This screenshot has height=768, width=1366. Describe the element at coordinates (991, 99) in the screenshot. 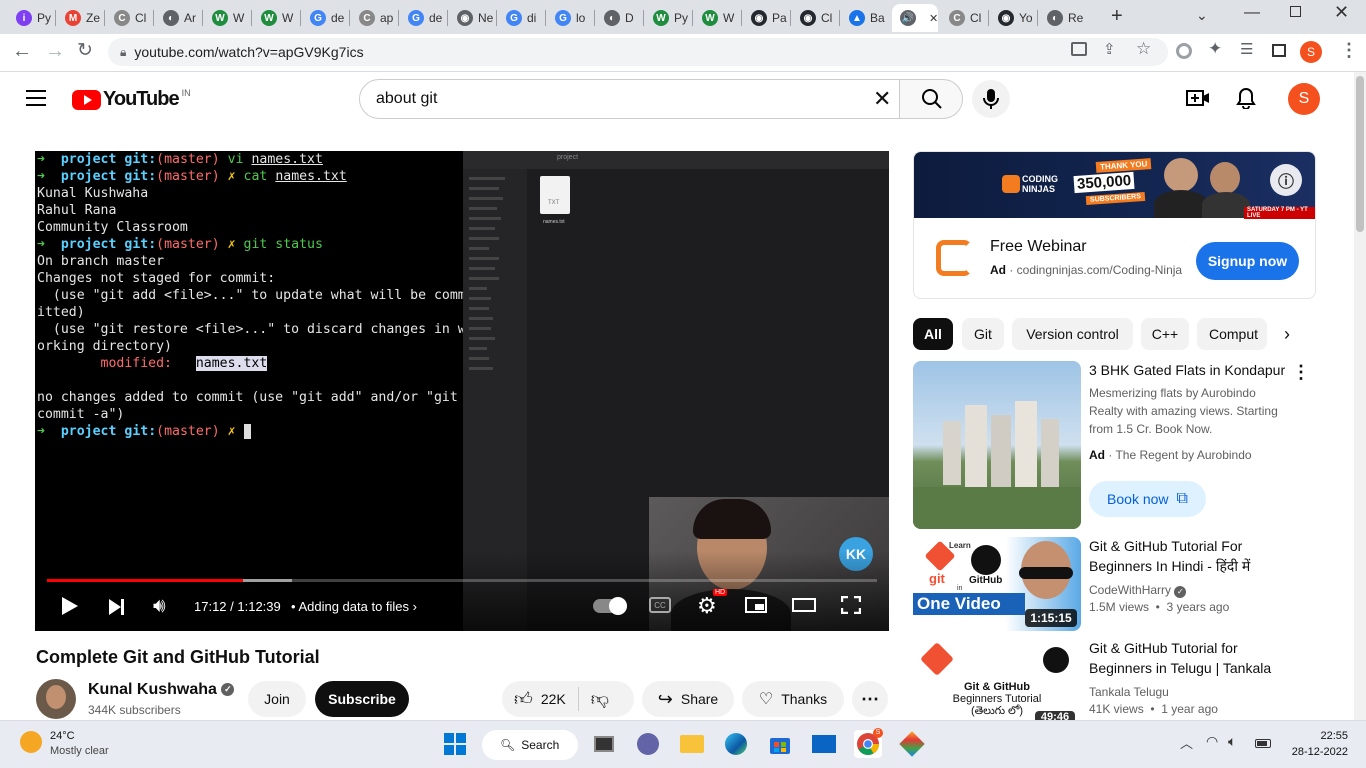

I see `voice-search-button` at that location.